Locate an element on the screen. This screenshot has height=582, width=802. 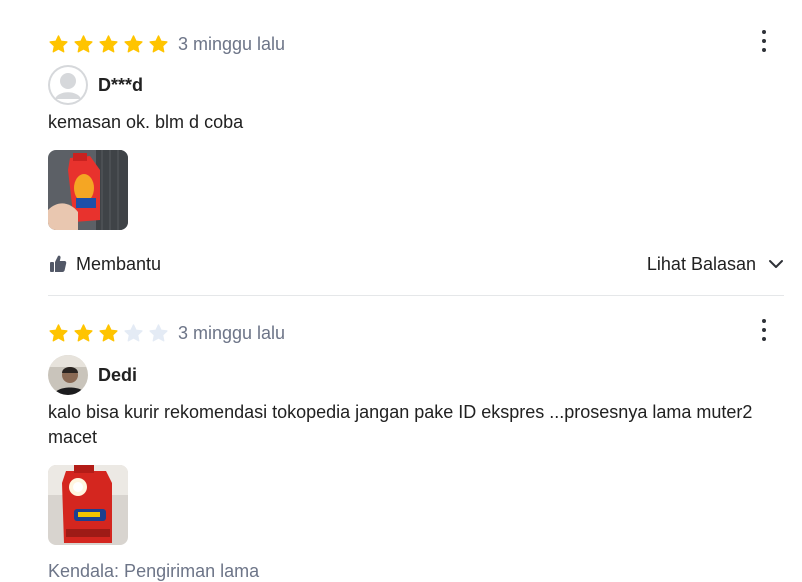
divider is located at coordinates (416, 295).